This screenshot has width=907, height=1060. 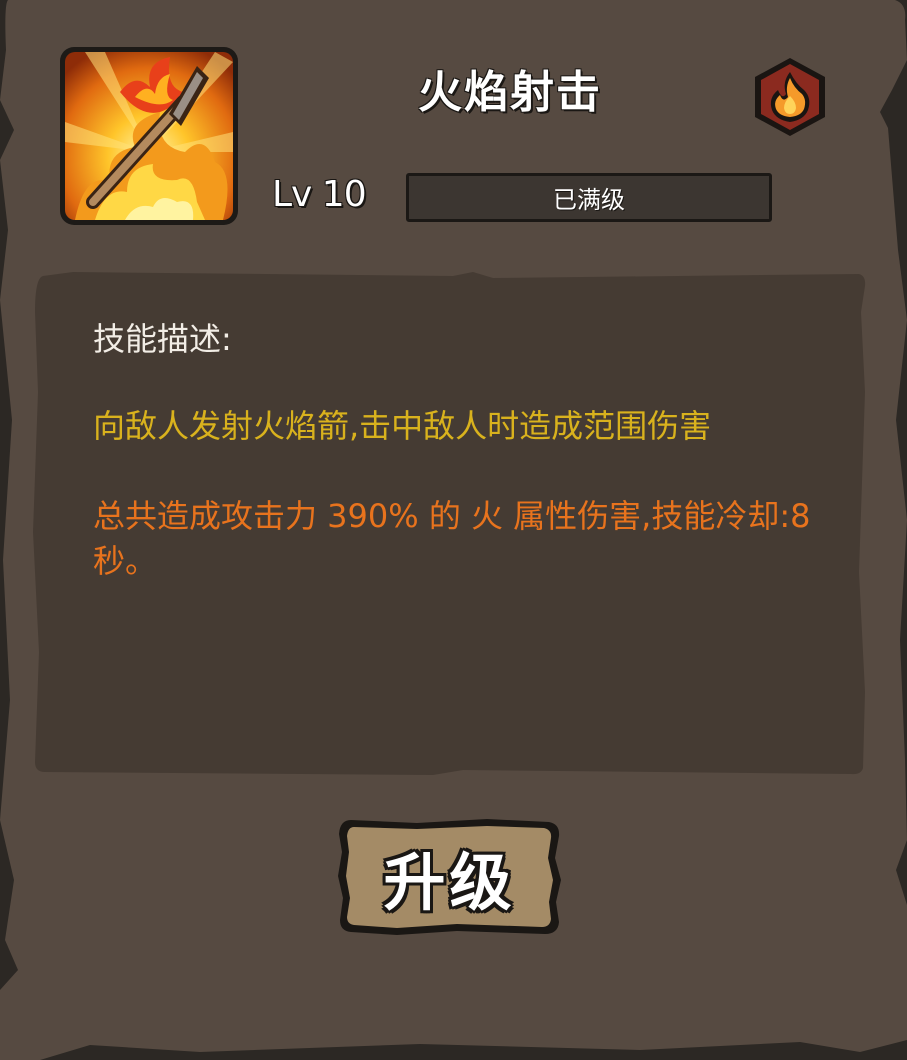 What do you see at coordinates (510, 92) in the screenshot?
I see `skill-title: 火焰射击` at bounding box center [510, 92].